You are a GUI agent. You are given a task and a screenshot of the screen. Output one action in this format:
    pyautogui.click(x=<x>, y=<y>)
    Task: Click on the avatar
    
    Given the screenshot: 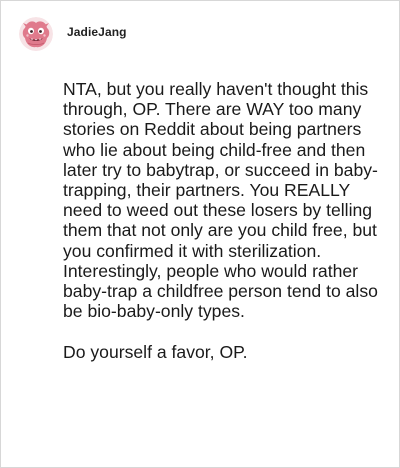 What is the action you would take?
    pyautogui.click(x=36, y=34)
    